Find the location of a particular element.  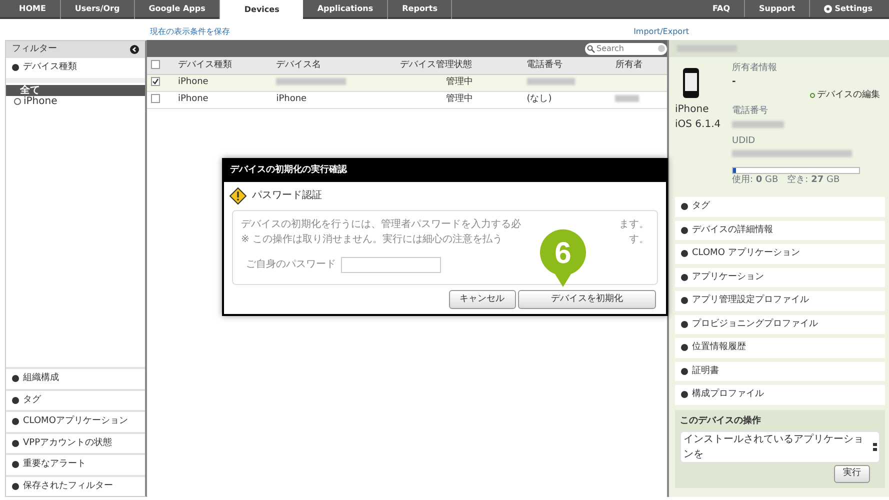

column-header: 所有者 is located at coordinates (628, 65).